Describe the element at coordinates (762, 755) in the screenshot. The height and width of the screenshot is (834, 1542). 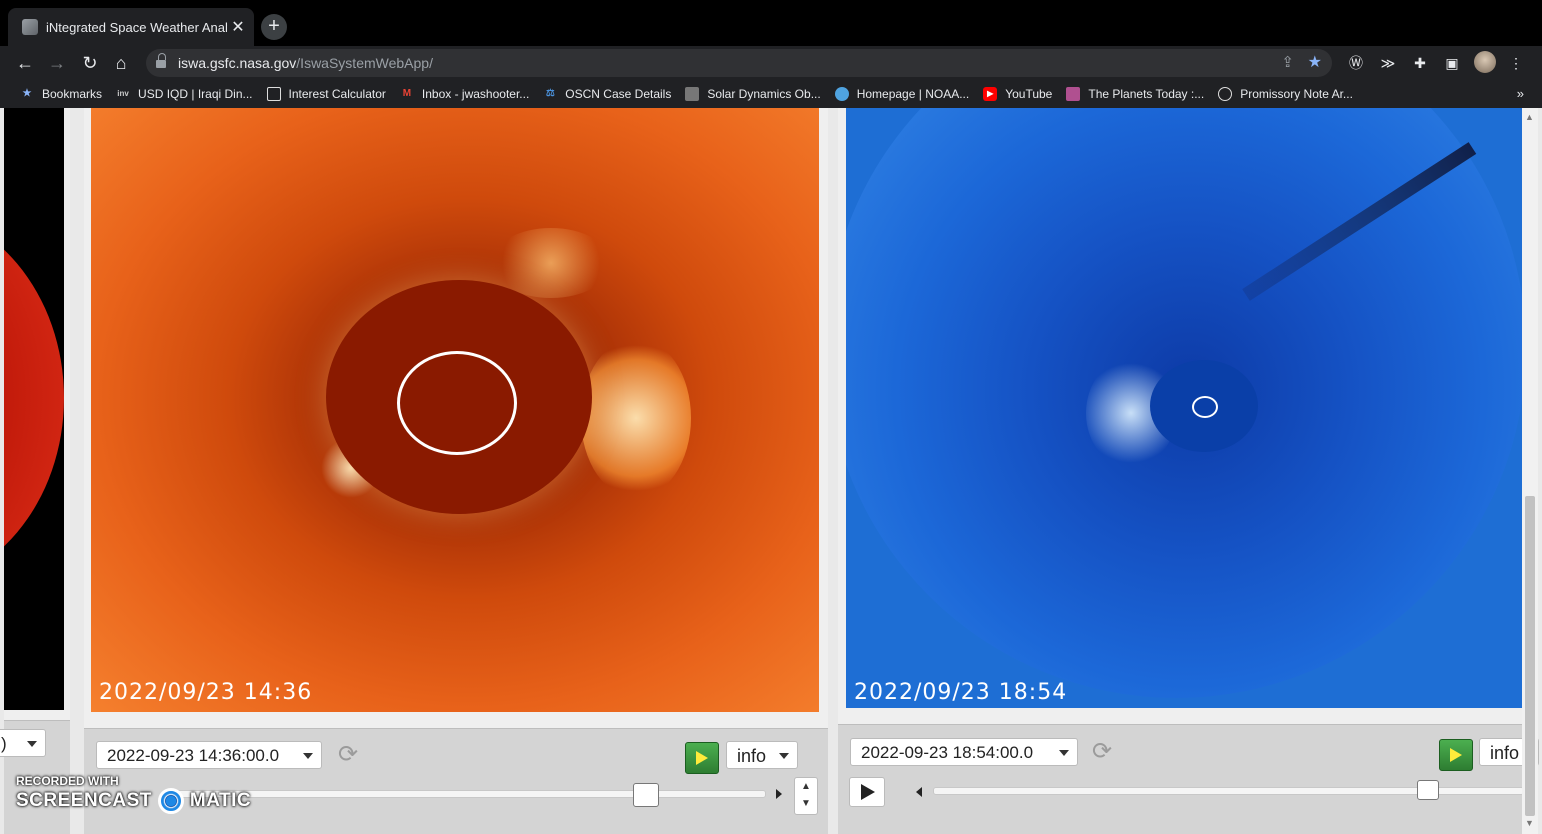
I see `info-dropdown: info` at that location.